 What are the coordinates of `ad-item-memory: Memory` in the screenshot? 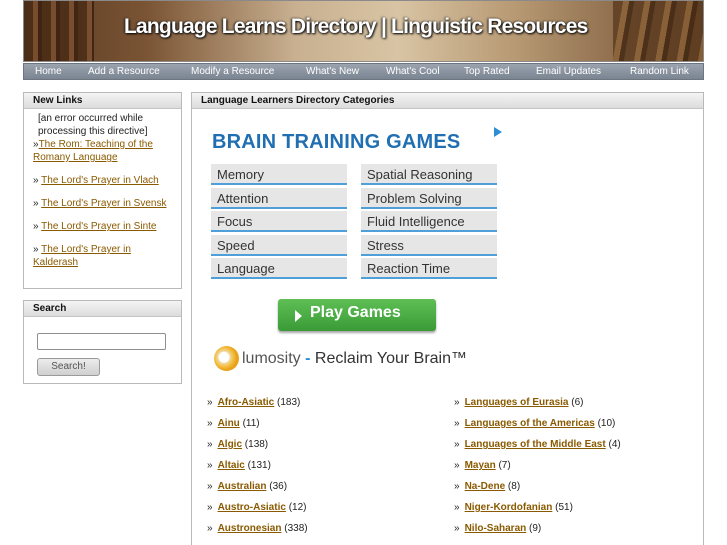 It's located at (279, 174).